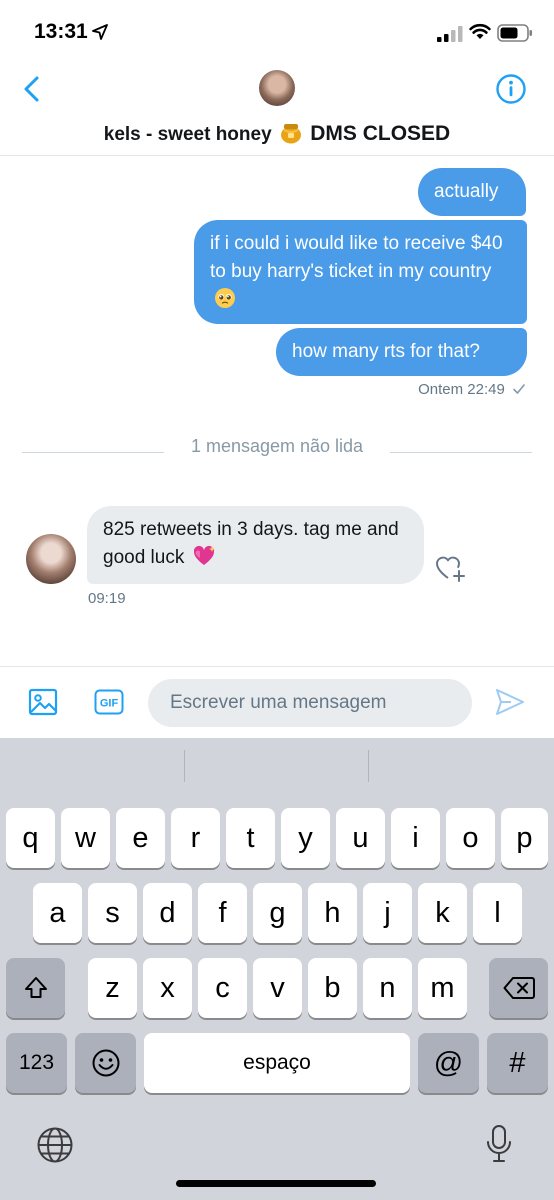 This screenshot has width=554, height=1200. I want to click on key-d: d, so click(167, 913).